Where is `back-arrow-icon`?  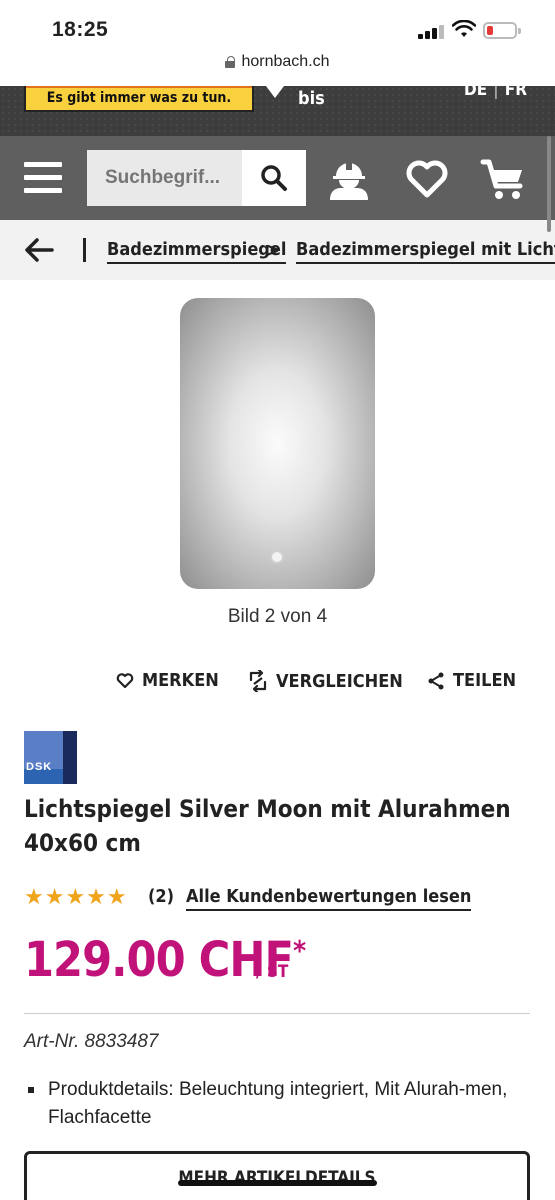
back-arrow-icon is located at coordinates (39, 250).